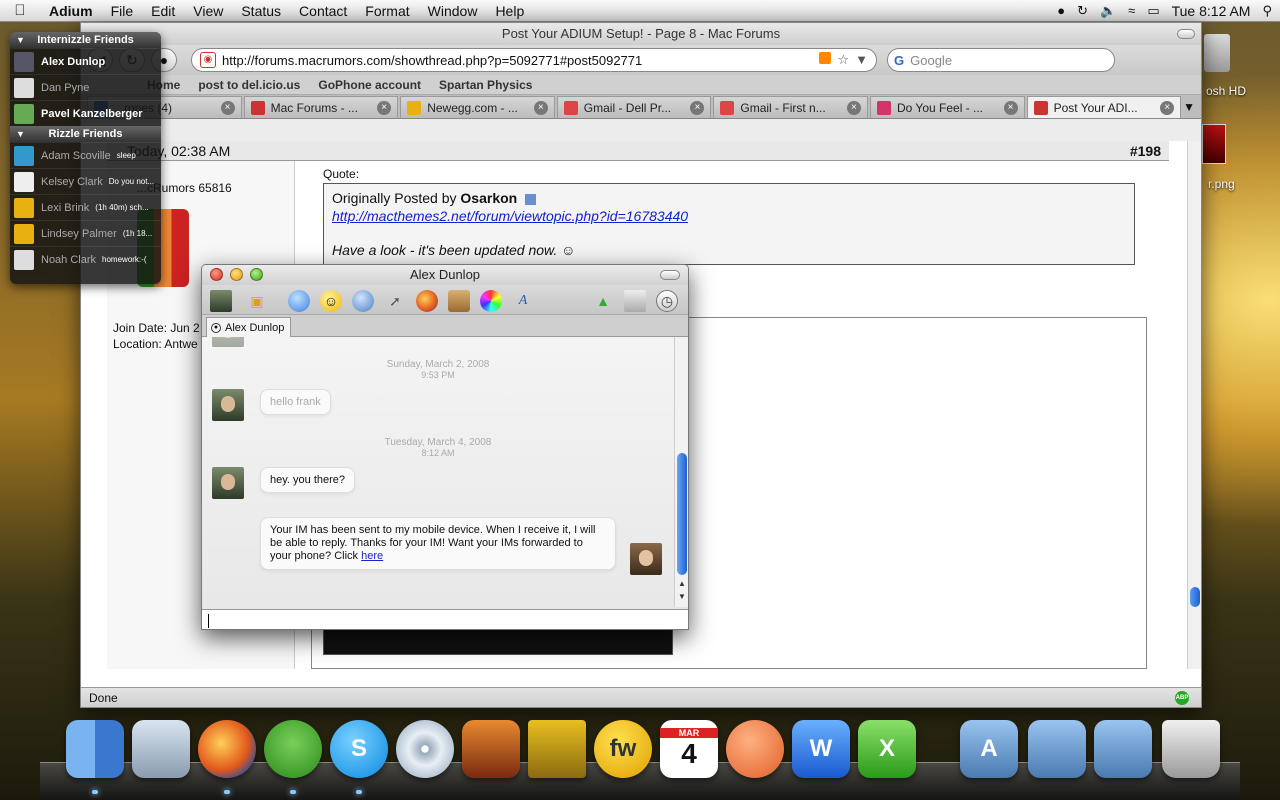  What do you see at coordinates (1153, 11) in the screenshot?
I see `battery-icon: ▭` at bounding box center [1153, 11].